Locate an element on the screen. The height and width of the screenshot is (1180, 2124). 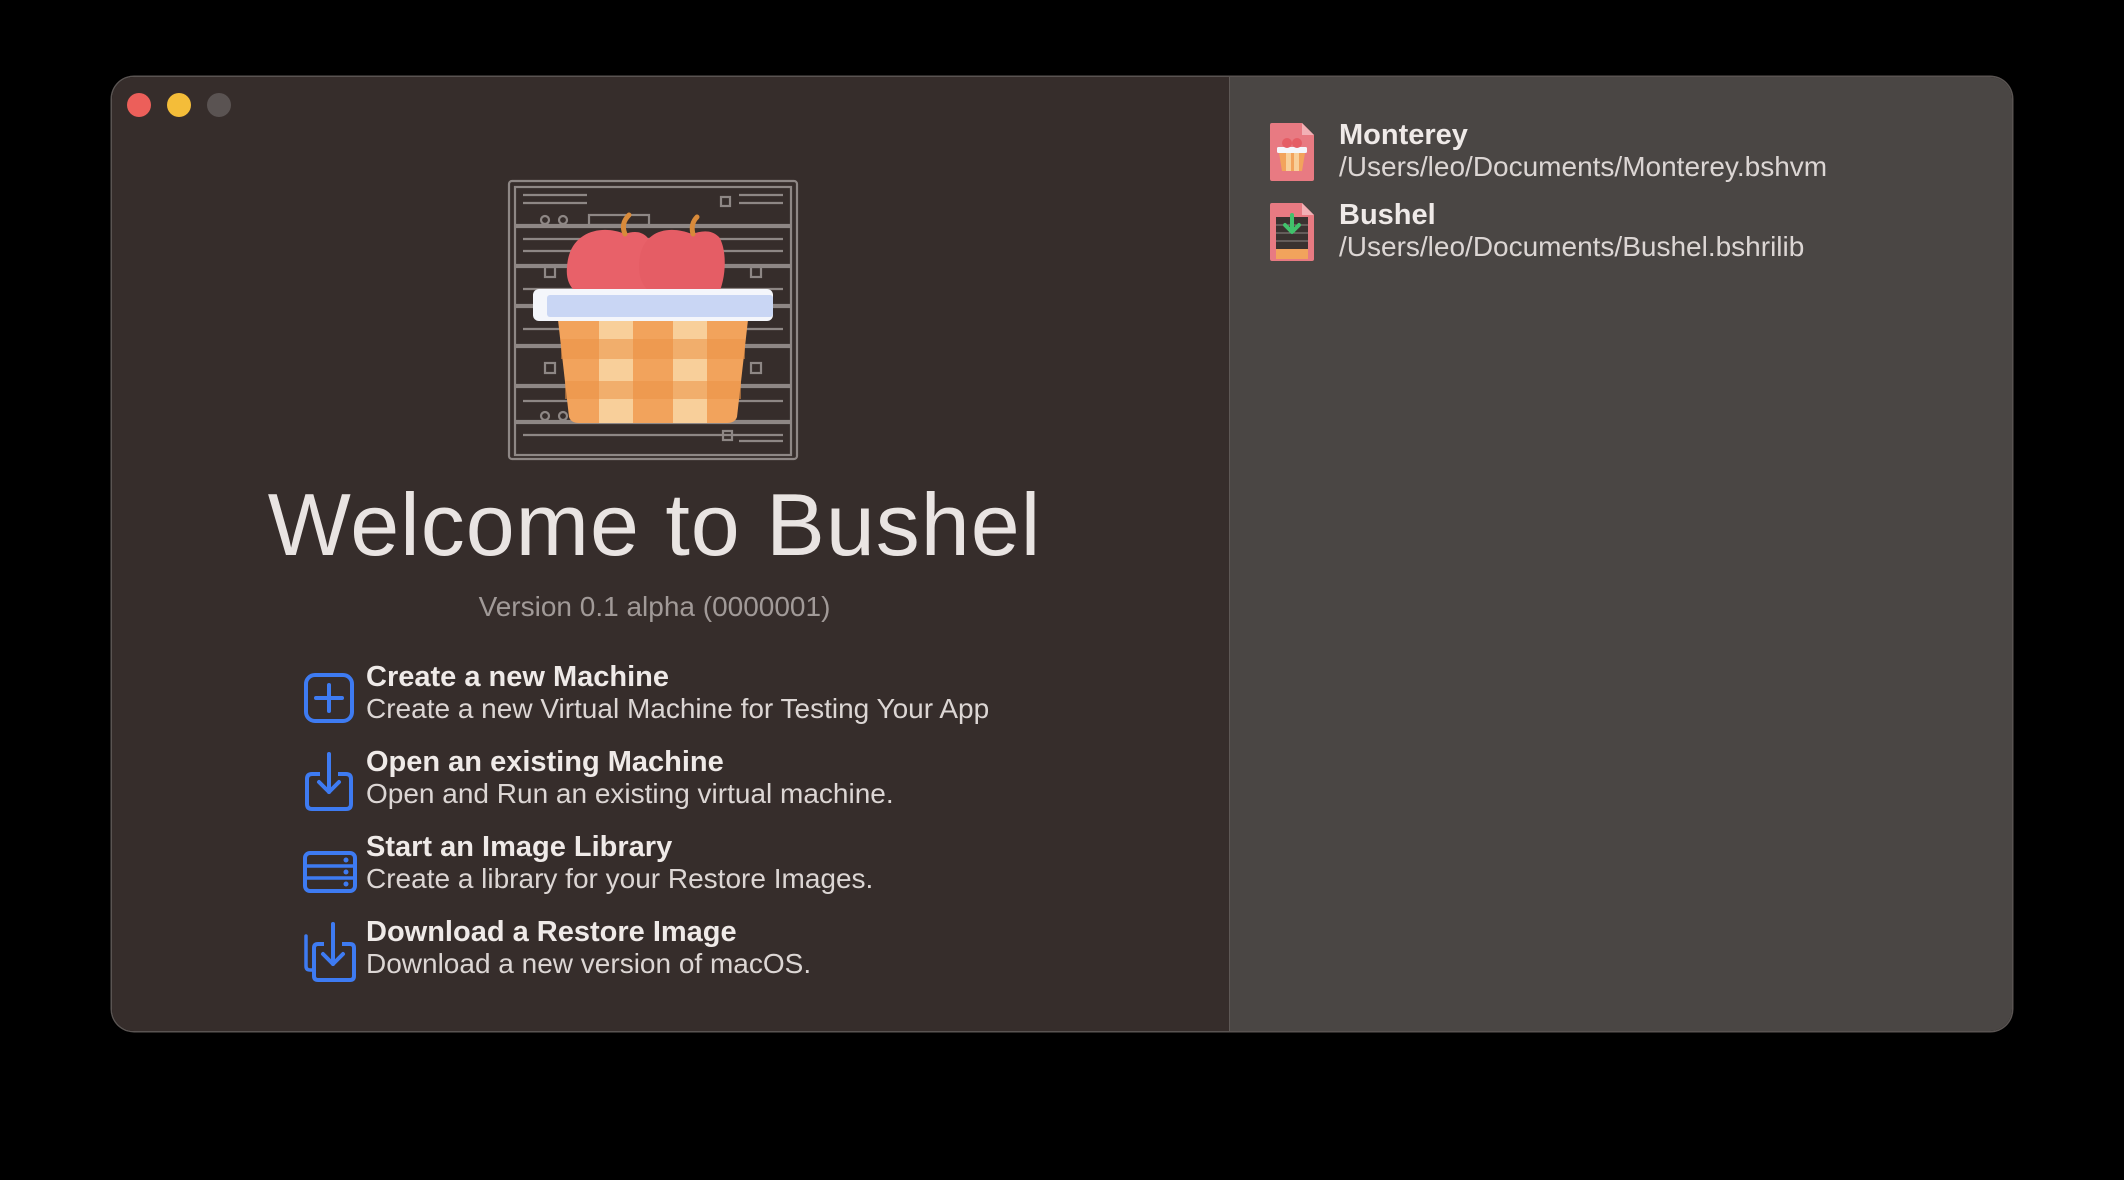
machine-document-icon is located at coordinates (1292, 152).